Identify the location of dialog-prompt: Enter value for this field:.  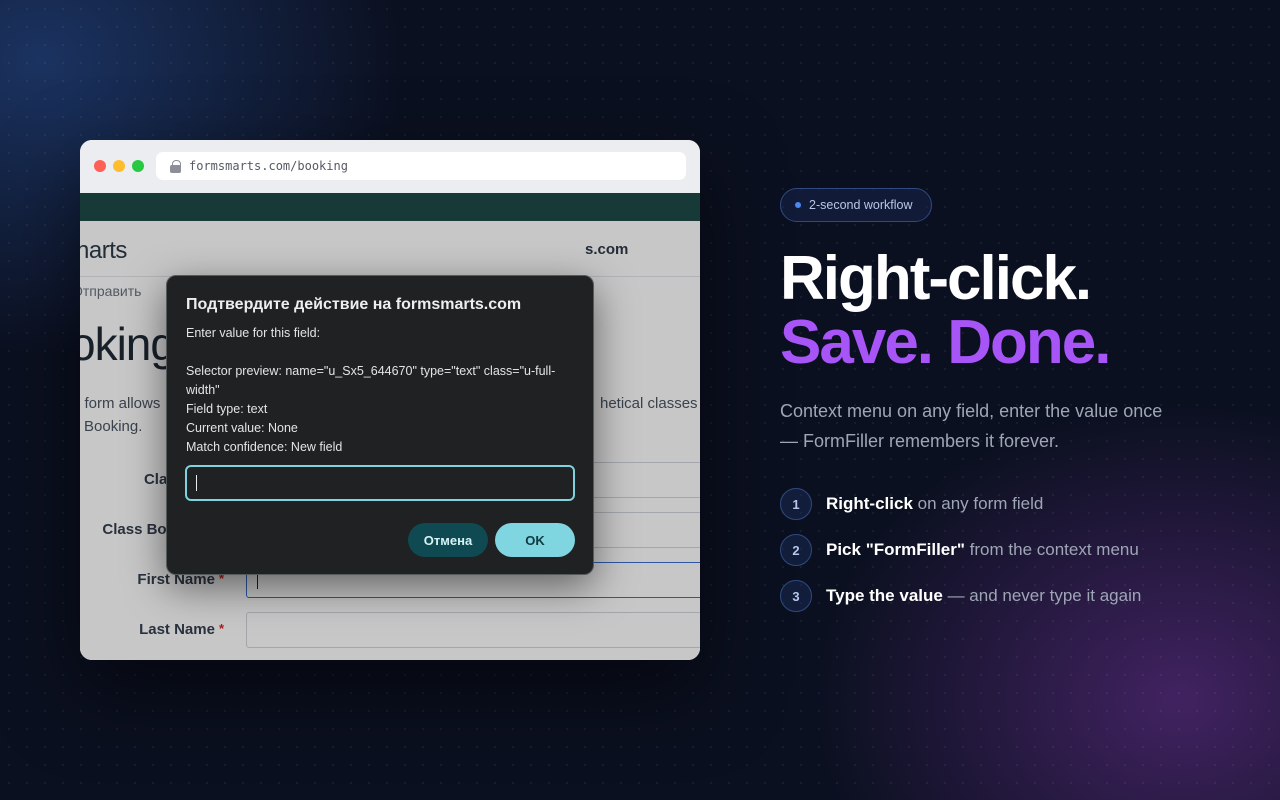
(253, 333).